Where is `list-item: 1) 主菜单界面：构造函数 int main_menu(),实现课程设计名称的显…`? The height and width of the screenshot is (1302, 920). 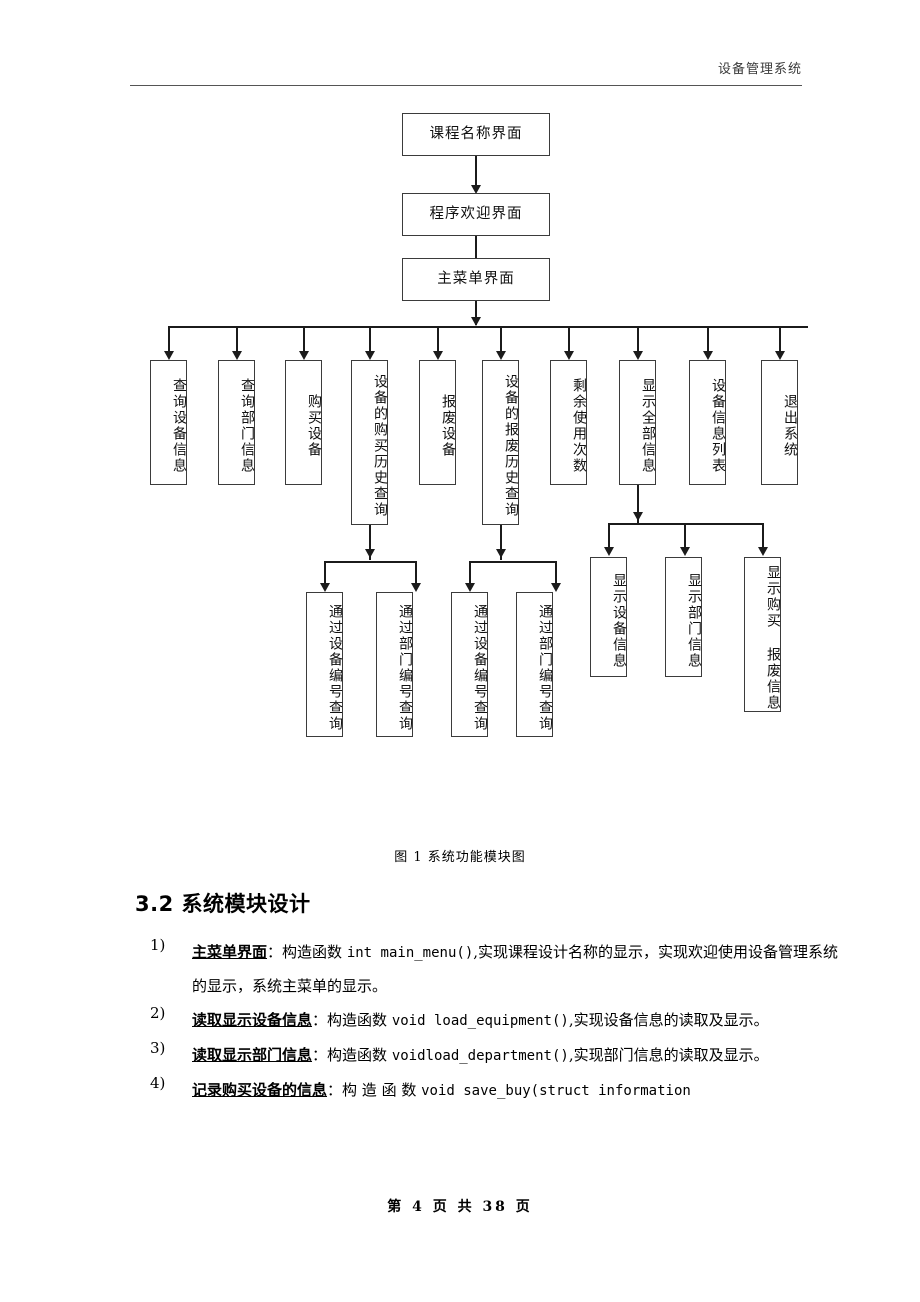
list-item: 1) 主菜单界面：构造函数 int main_menu(),实现课程设计名称的显… is located at coordinates (500, 969).